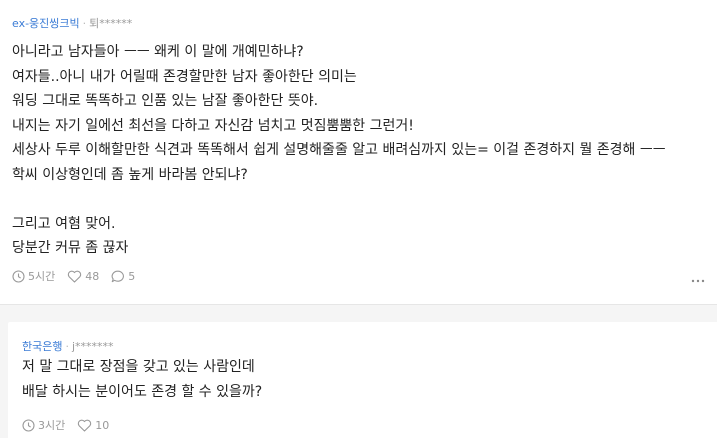 The height and width of the screenshot is (438, 717). What do you see at coordinates (118, 276) in the screenshot?
I see `speech-bubble-icon` at bounding box center [118, 276].